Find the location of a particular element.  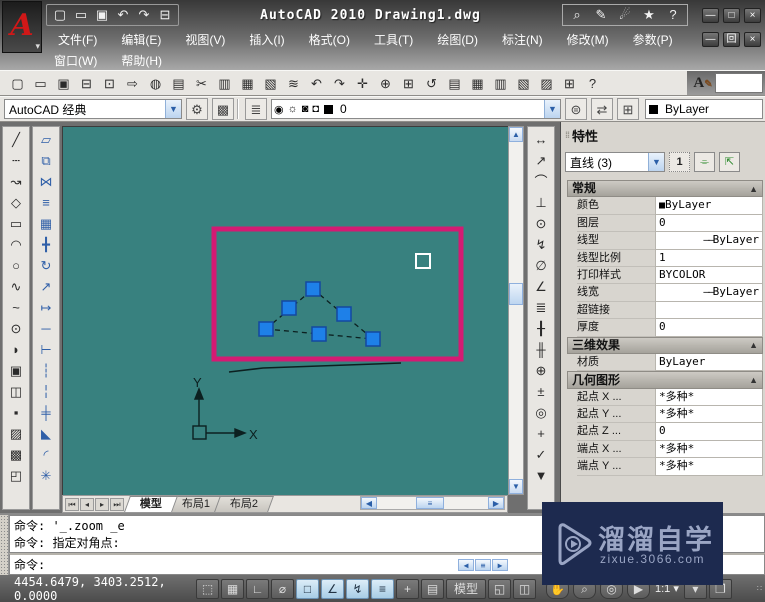

viewport-freeze-icon: ◙ is located at coordinates (305, 109).